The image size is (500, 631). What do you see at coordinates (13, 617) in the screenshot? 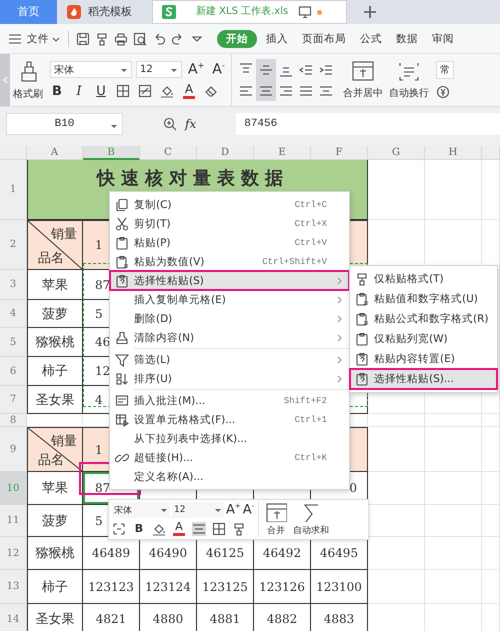
I see `row-header: 14` at bounding box center [13, 617].